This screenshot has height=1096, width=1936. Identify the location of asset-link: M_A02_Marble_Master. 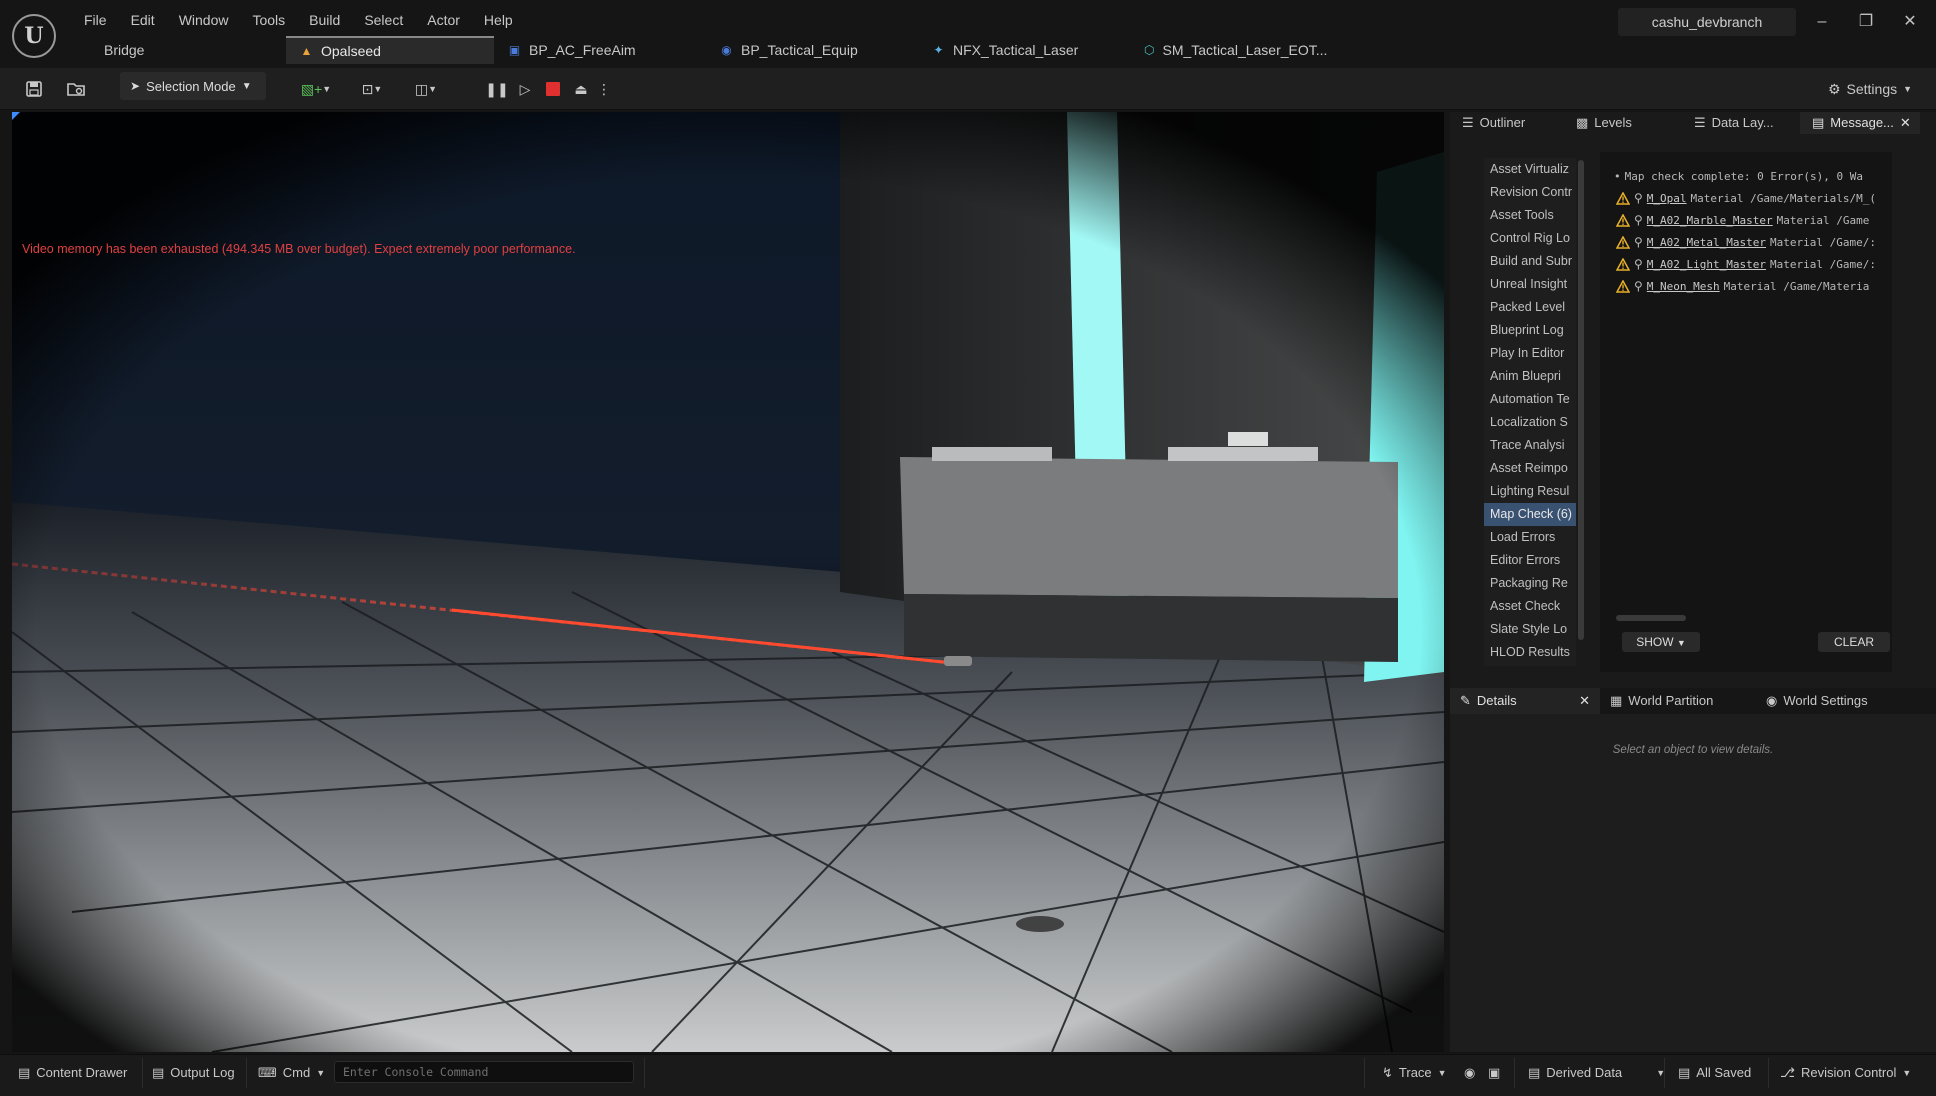
(1710, 220).